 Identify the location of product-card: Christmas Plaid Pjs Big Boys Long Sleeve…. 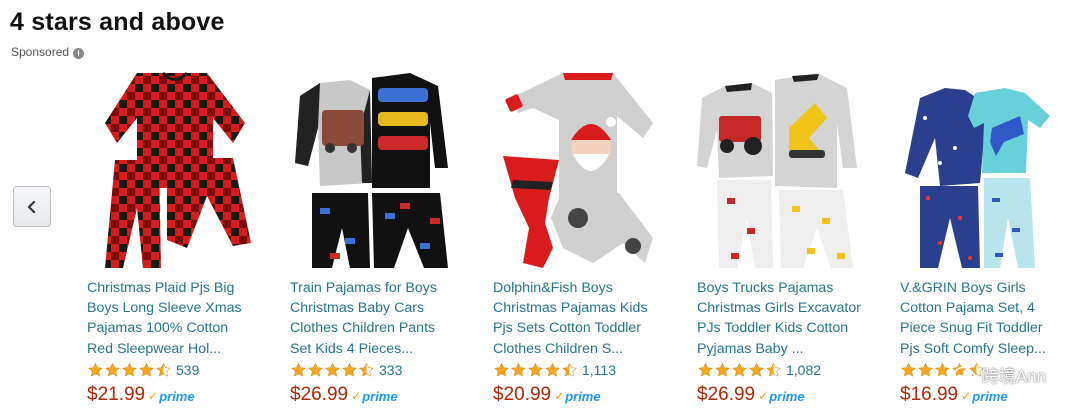
(178, 237).